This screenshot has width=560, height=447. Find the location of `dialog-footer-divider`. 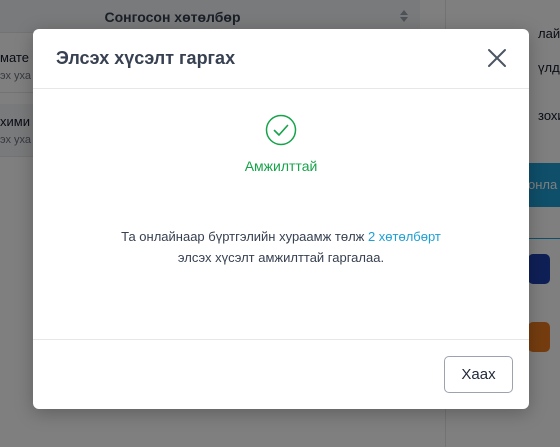

dialog-footer-divider is located at coordinates (281, 339).